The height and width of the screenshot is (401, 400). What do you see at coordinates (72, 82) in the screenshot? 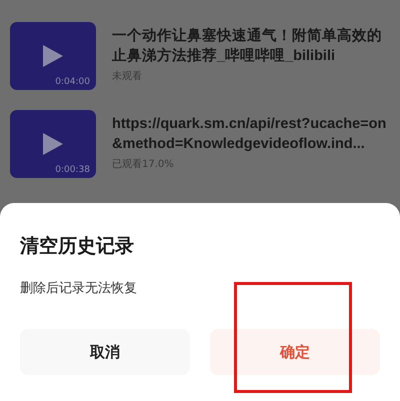
I see `video-duration: 0:04:00` at bounding box center [72, 82].